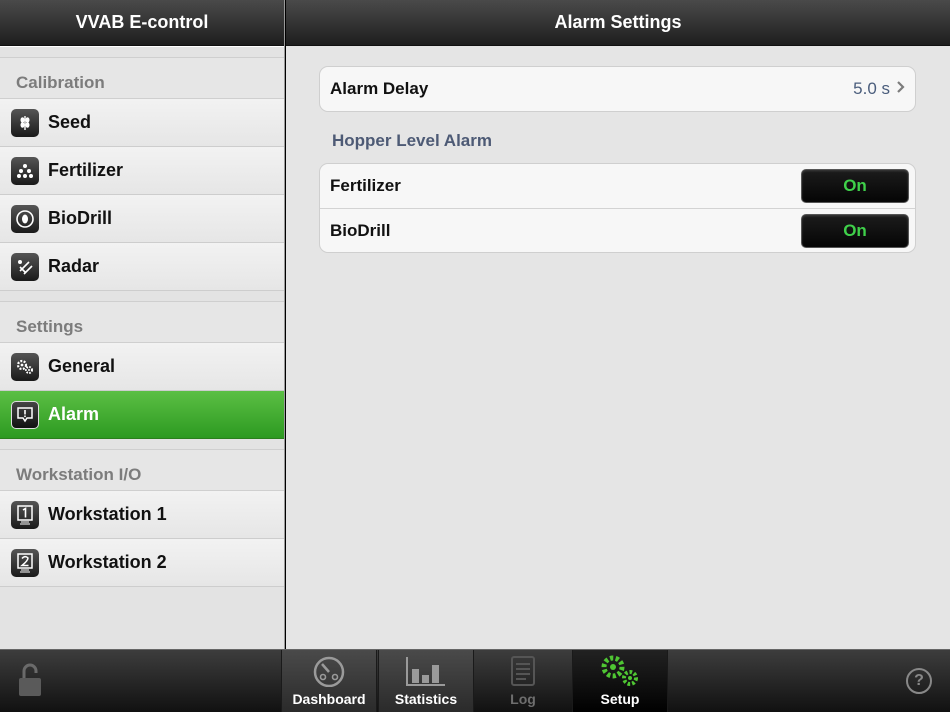 The width and height of the screenshot is (950, 712). I want to click on sidebar-item-label: Workstation 1, so click(107, 514).